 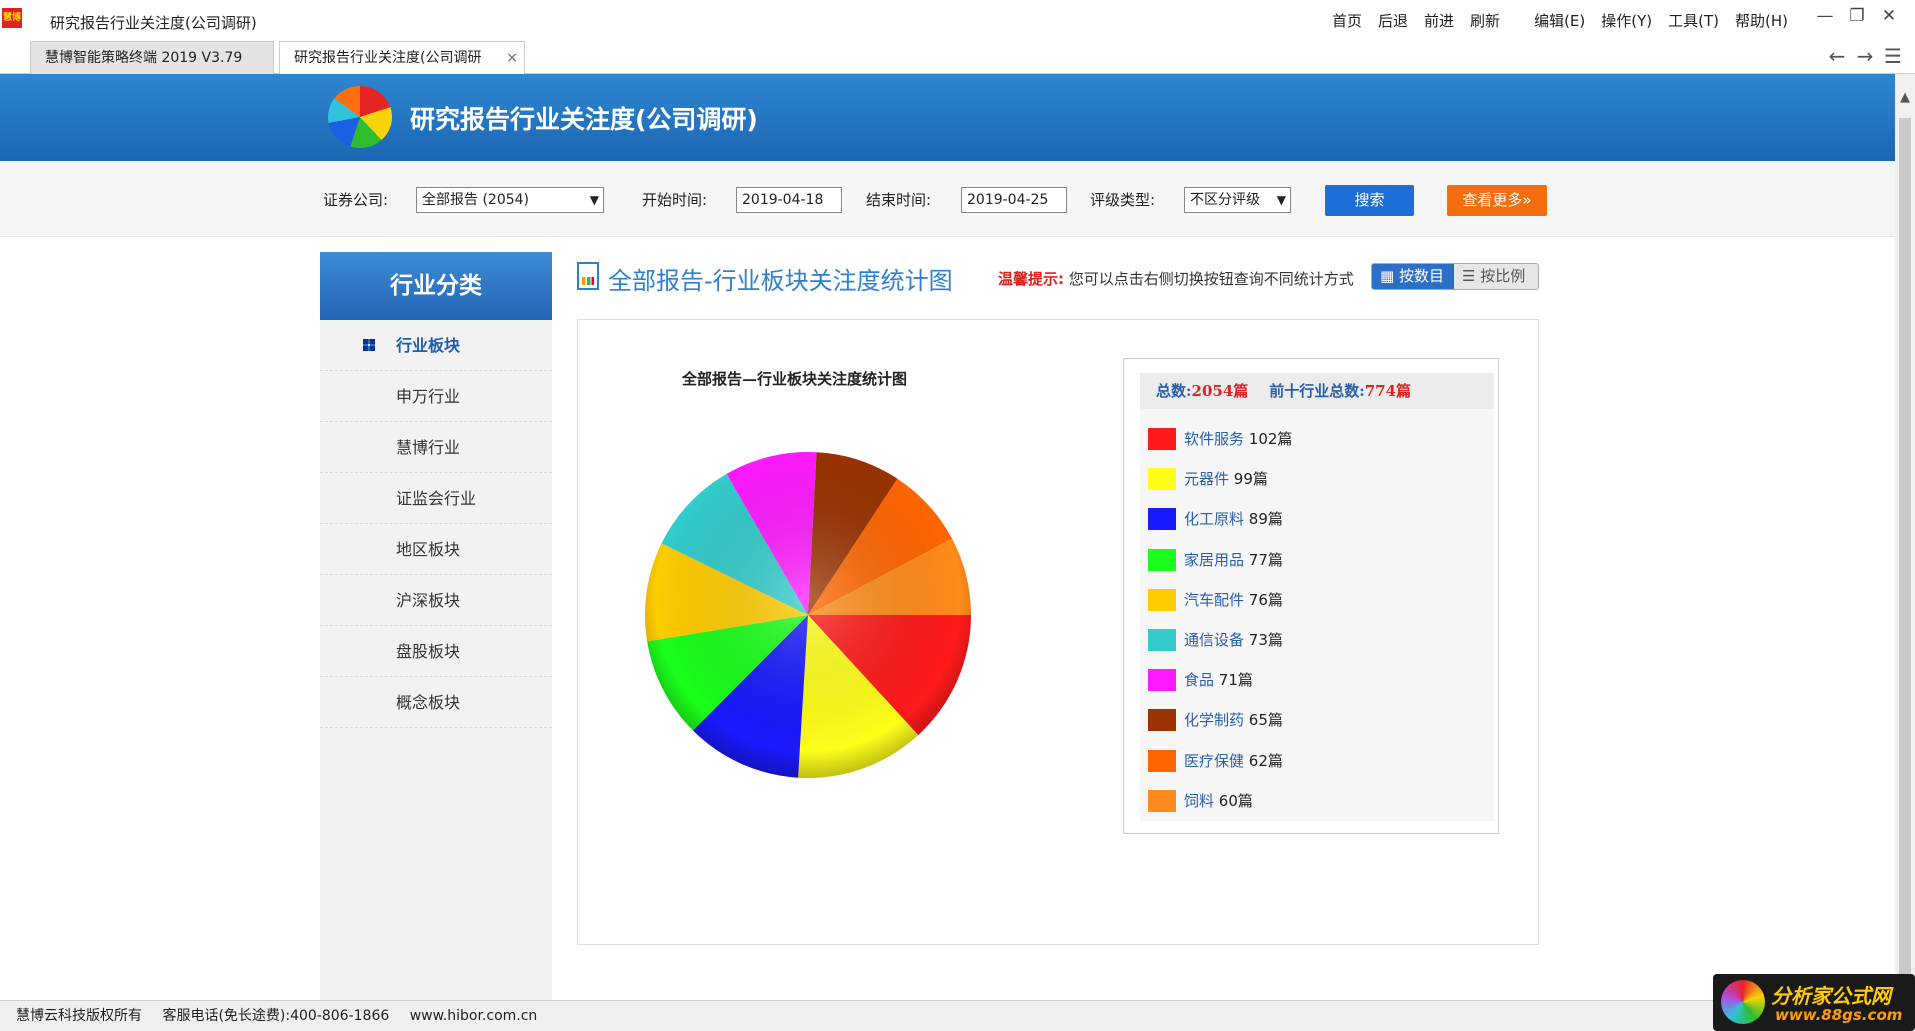 I want to click on sidebar-item-shenwan: 申万行业, so click(x=436, y=396).